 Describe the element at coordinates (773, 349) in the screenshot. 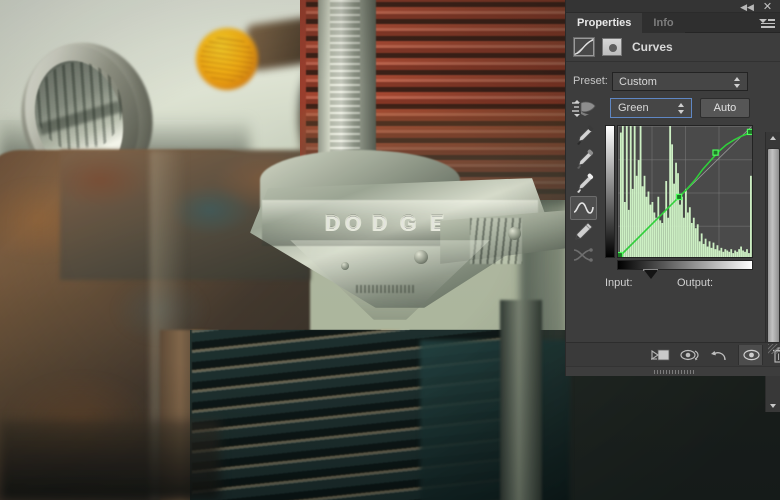

I see `panel-resize-grip` at that location.